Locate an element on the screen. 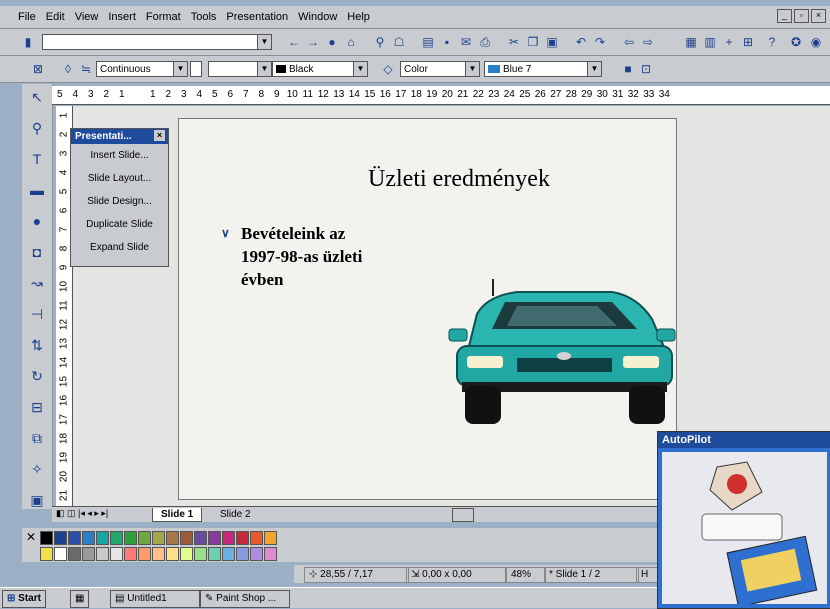 Image resolution: width=830 pixels, height=609 pixels. text-icon: T is located at coordinates (37, 159).